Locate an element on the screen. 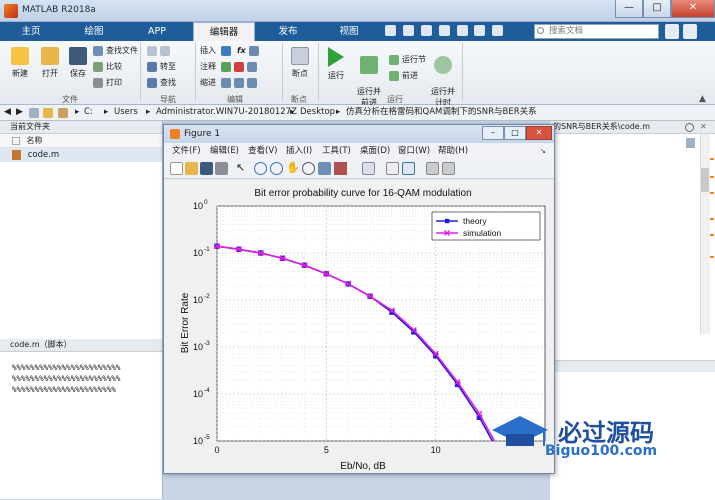  menu-edit: 编辑(E) is located at coordinates (224, 151).